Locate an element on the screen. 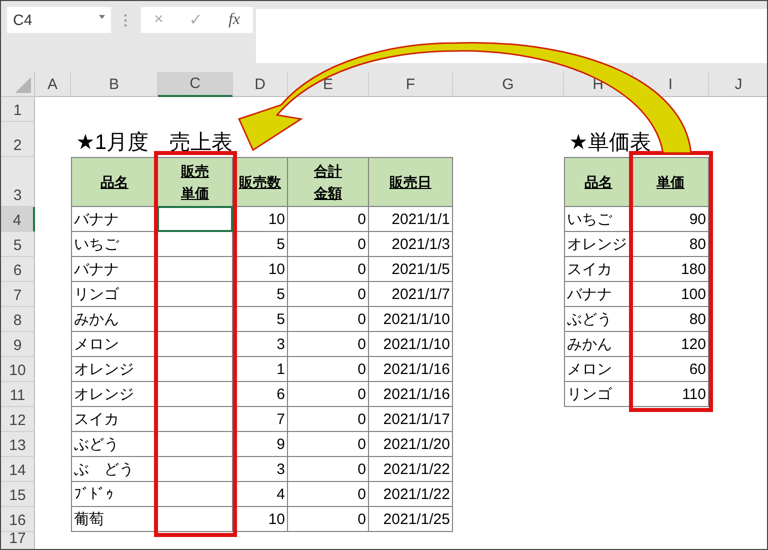 The width and height of the screenshot is (768, 550). row-header: 1 is located at coordinates (18, 109).